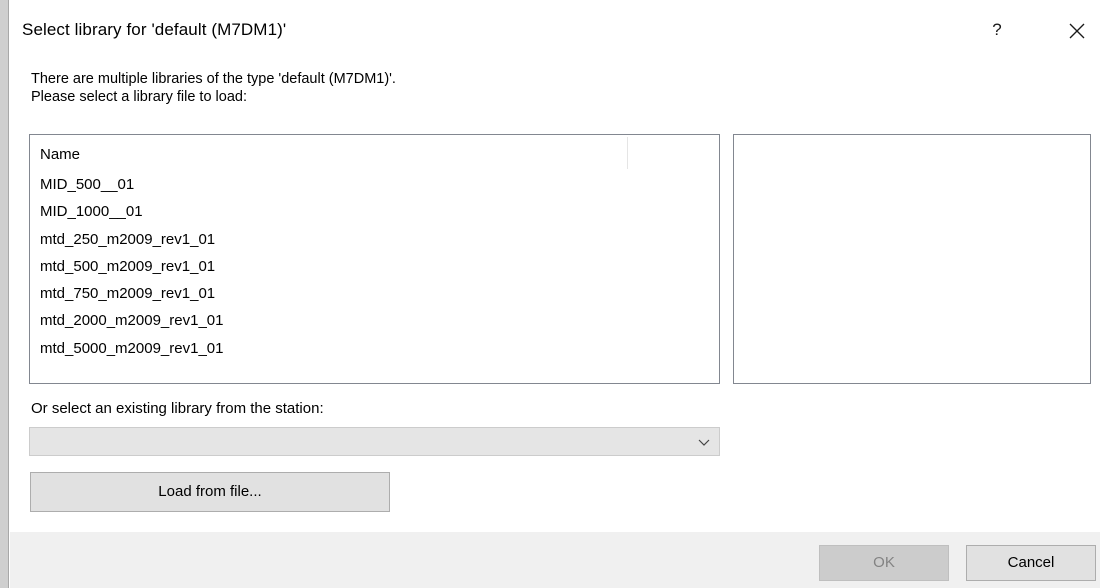 This screenshot has height=588, width=1100. What do you see at coordinates (1031, 563) in the screenshot?
I see `cancel-button: Cancel` at bounding box center [1031, 563].